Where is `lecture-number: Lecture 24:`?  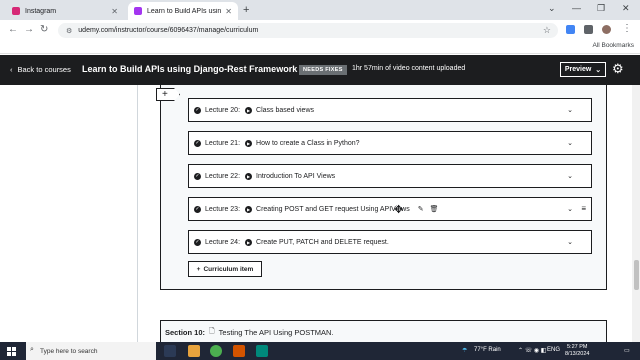
lecture-number: Lecture 24: is located at coordinates (223, 242).